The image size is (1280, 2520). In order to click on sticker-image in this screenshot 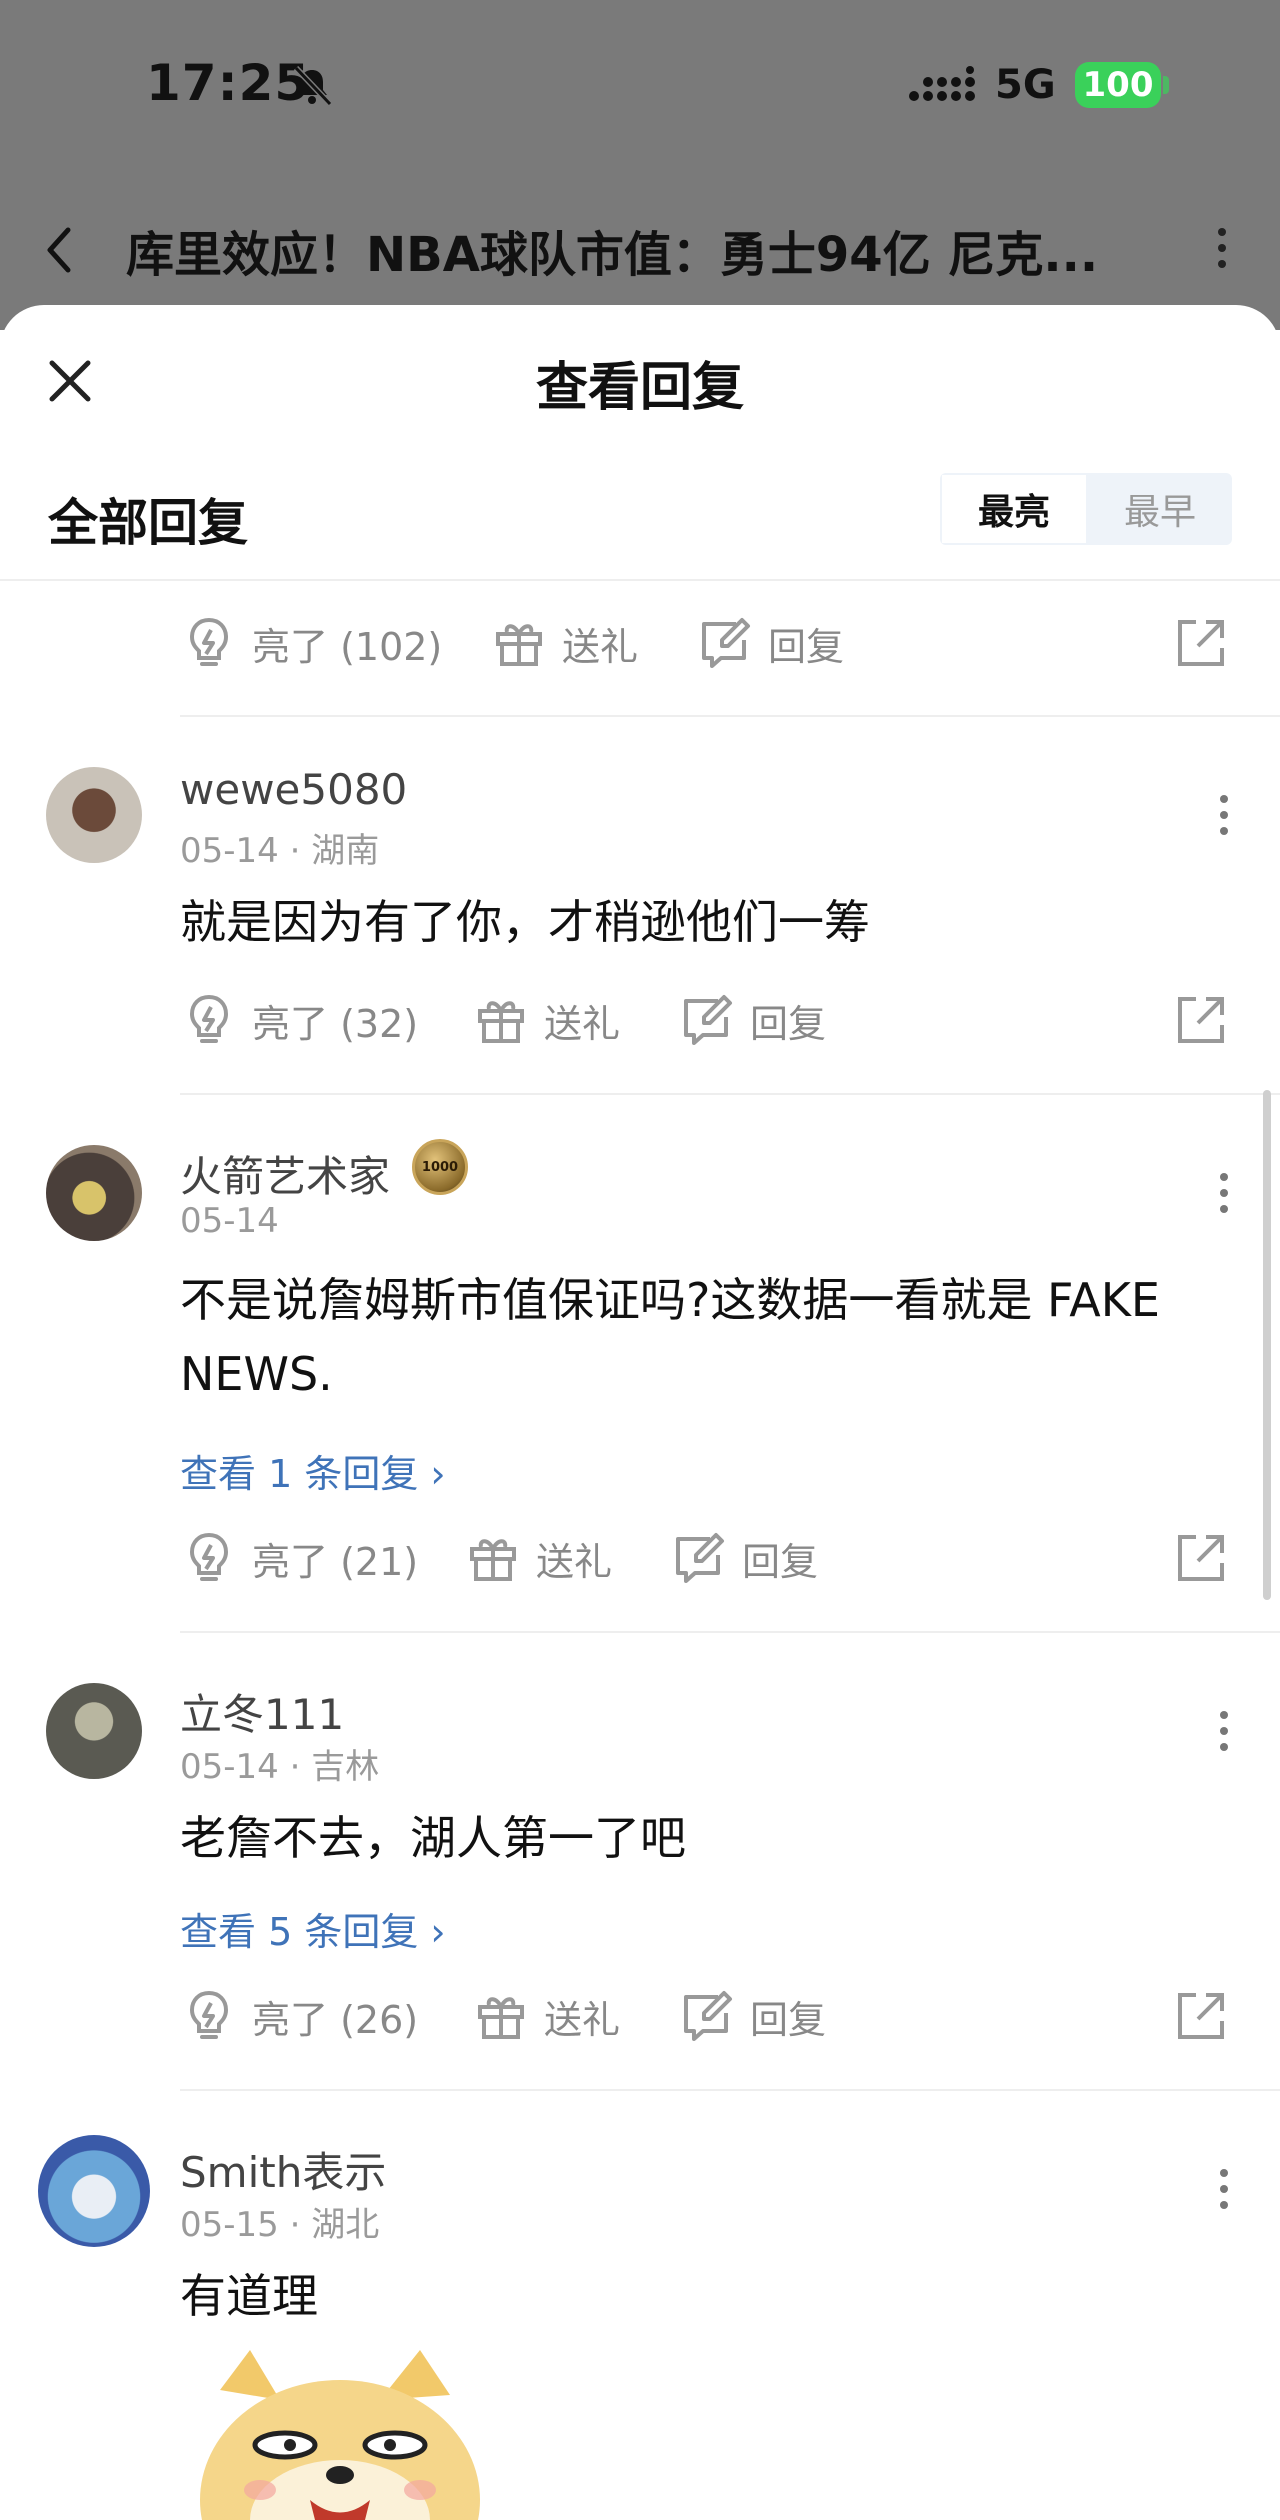, I will do `click(340, 2435)`.